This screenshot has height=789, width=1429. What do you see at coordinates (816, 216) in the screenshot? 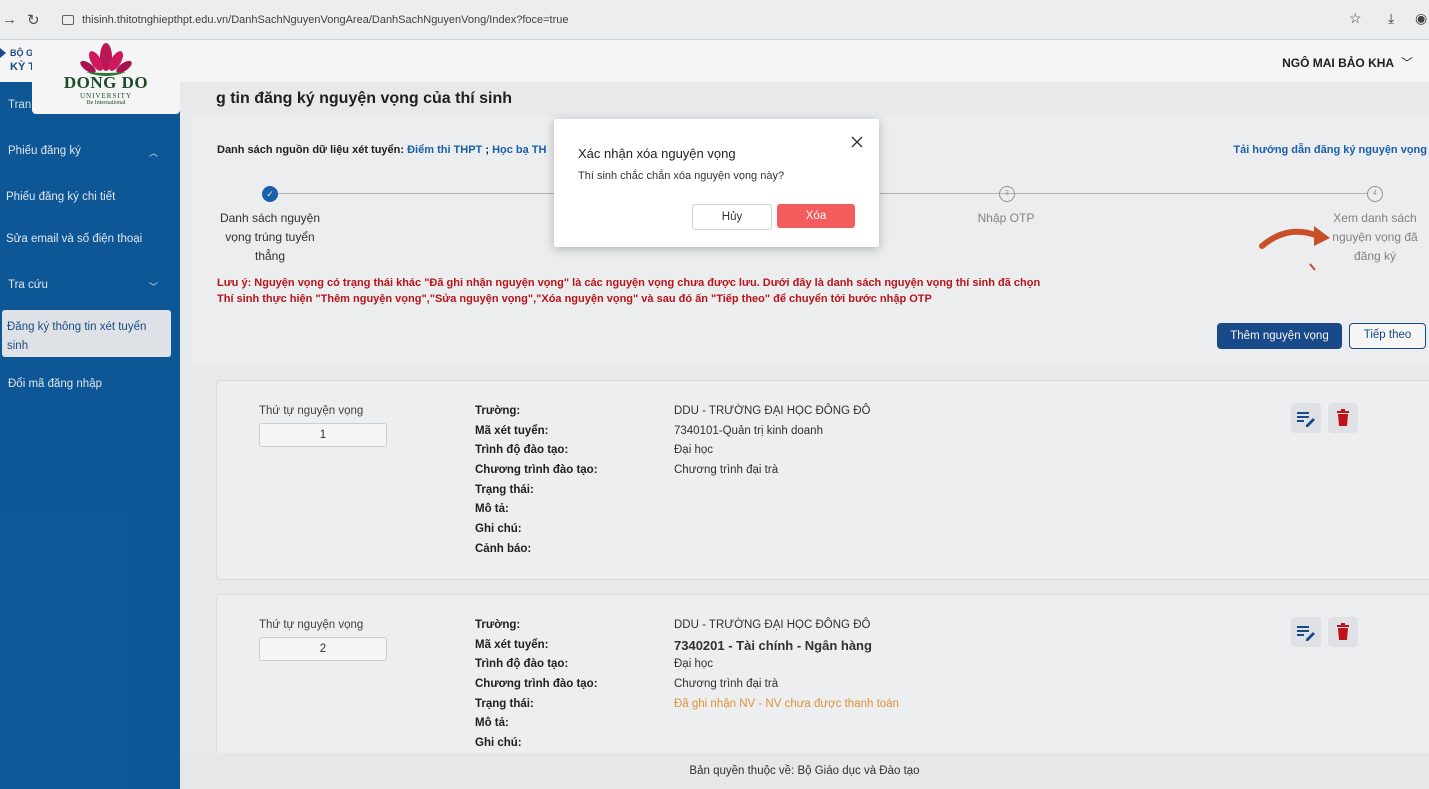
I see `confirm-delete-button: Xóa` at bounding box center [816, 216].